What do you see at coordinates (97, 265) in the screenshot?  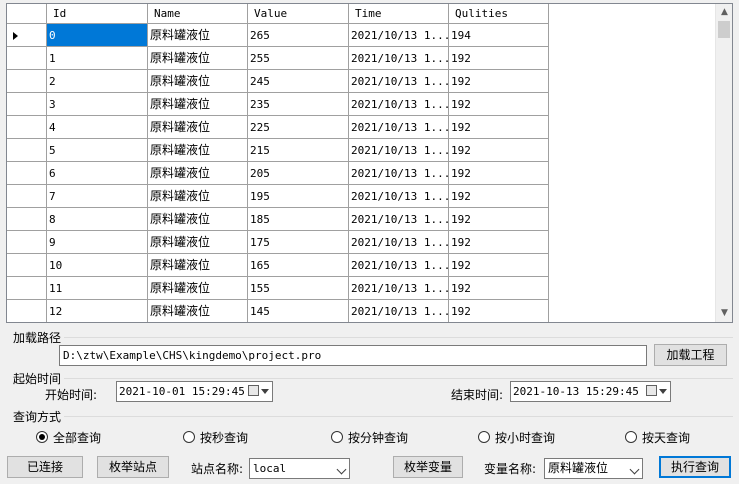 I see `cell-id: 10` at bounding box center [97, 265].